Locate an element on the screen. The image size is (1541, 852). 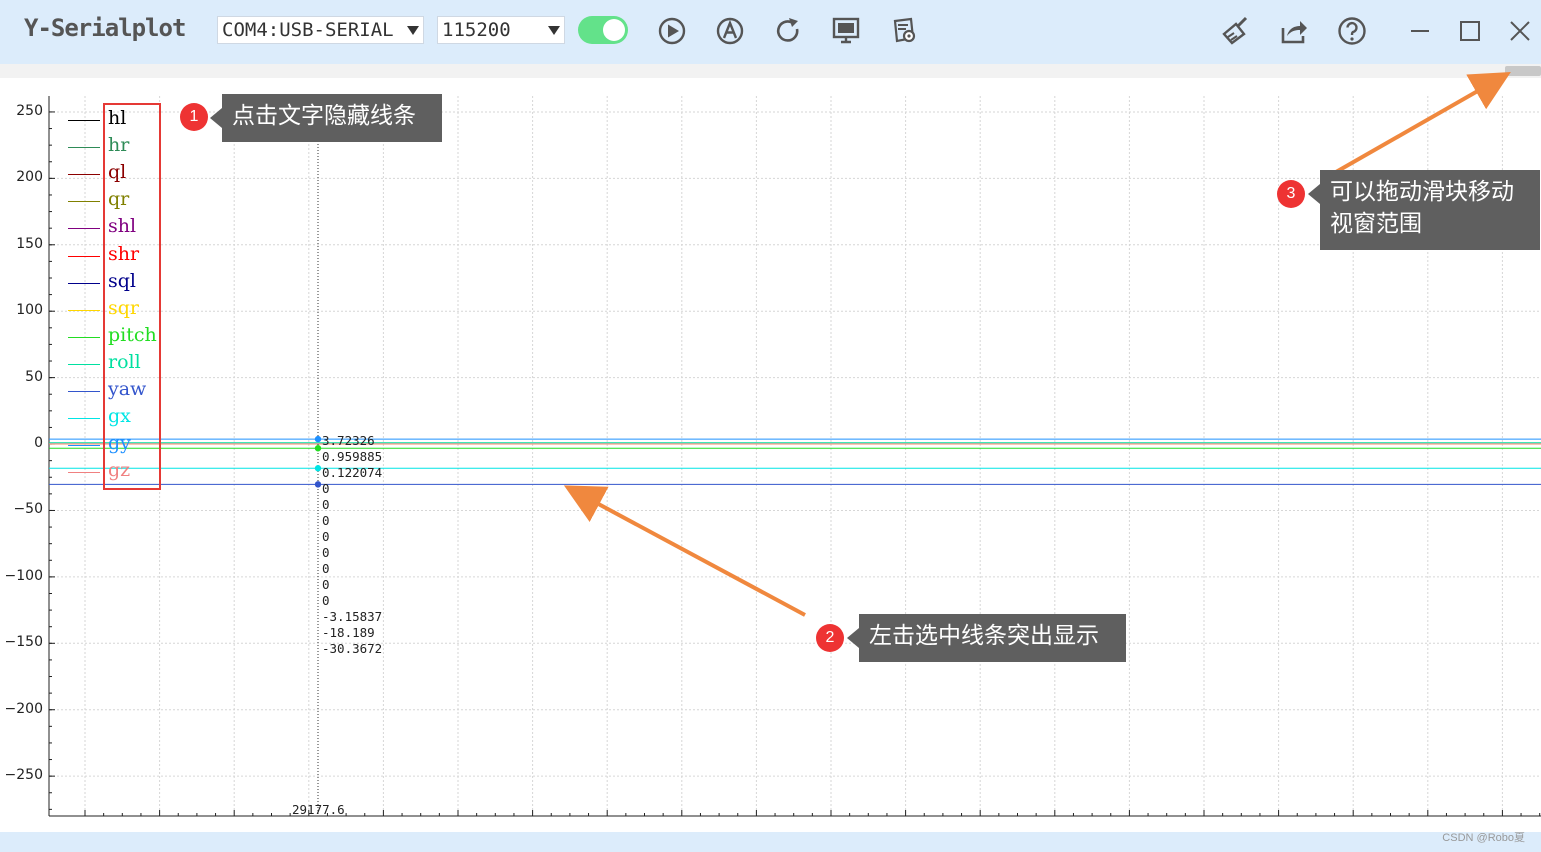
cursor-value: -30.3672 is located at coordinates (352, 648).